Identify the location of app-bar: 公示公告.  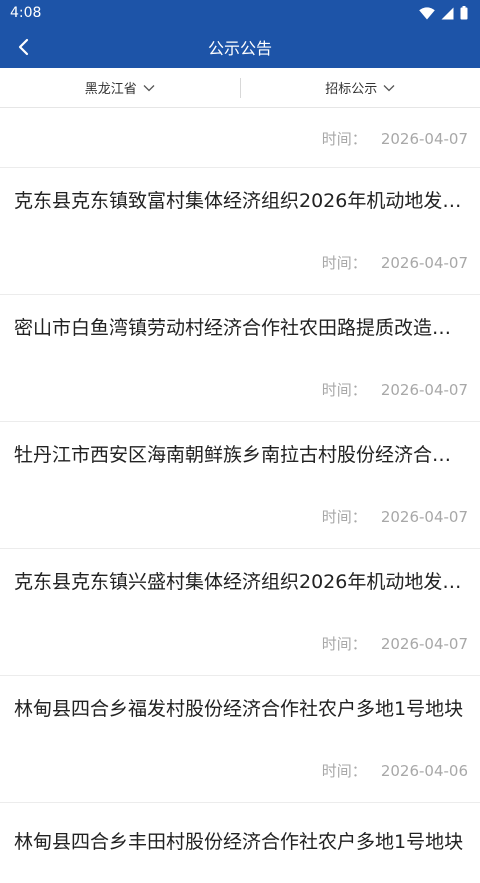
(240, 47).